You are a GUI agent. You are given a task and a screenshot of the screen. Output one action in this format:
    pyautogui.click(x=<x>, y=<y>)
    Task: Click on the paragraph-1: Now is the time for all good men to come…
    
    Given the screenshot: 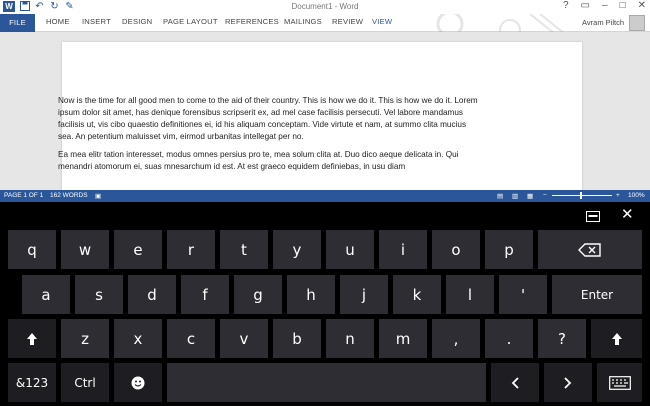 What is the action you would take?
    pyautogui.click(x=268, y=119)
    